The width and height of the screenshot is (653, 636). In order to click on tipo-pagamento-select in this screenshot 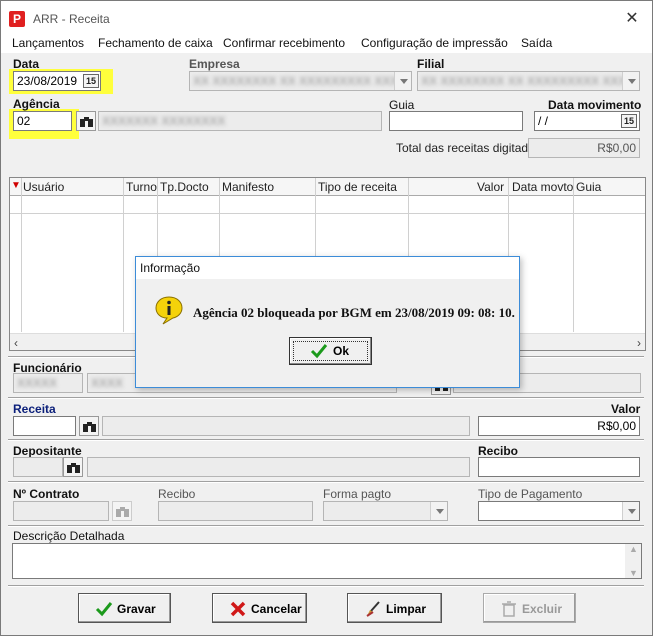, I will do `click(559, 511)`.